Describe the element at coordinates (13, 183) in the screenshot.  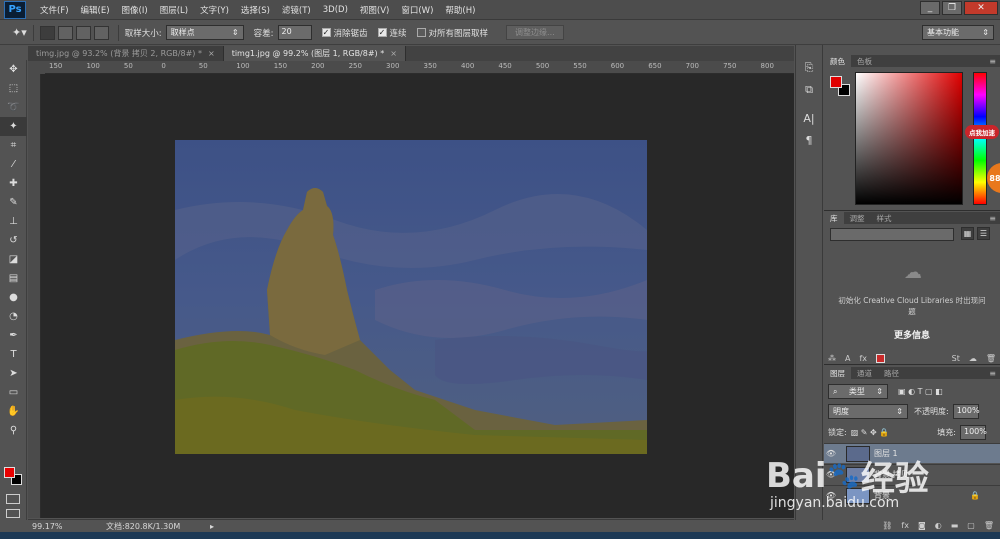
I see `healing-brush-icon: ✚` at that location.